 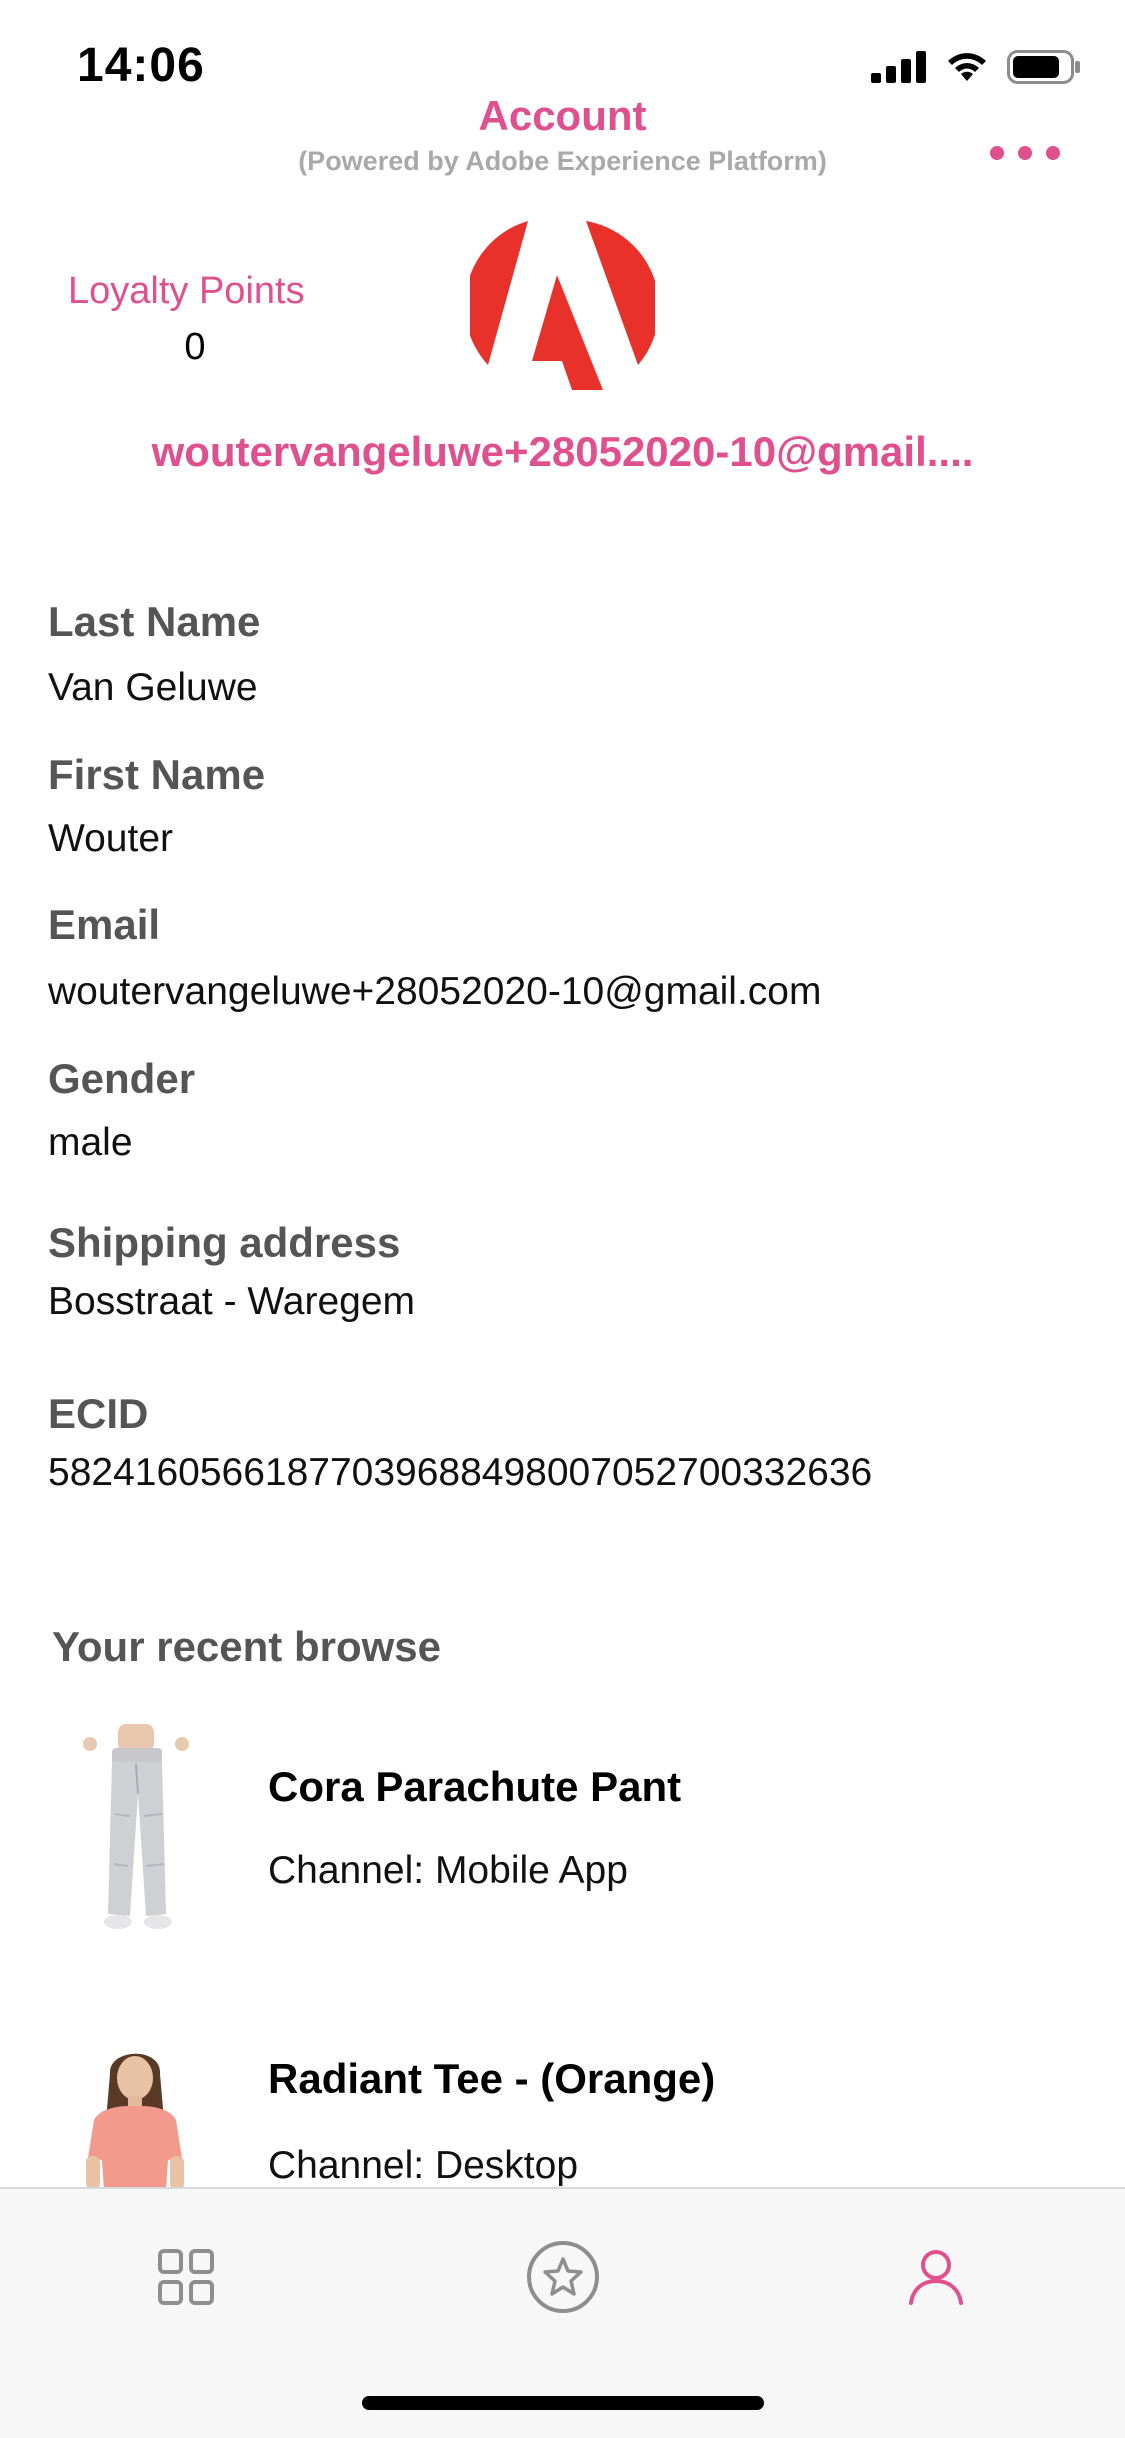 I want to click on ecid-label: ECID, so click(x=98, y=1413).